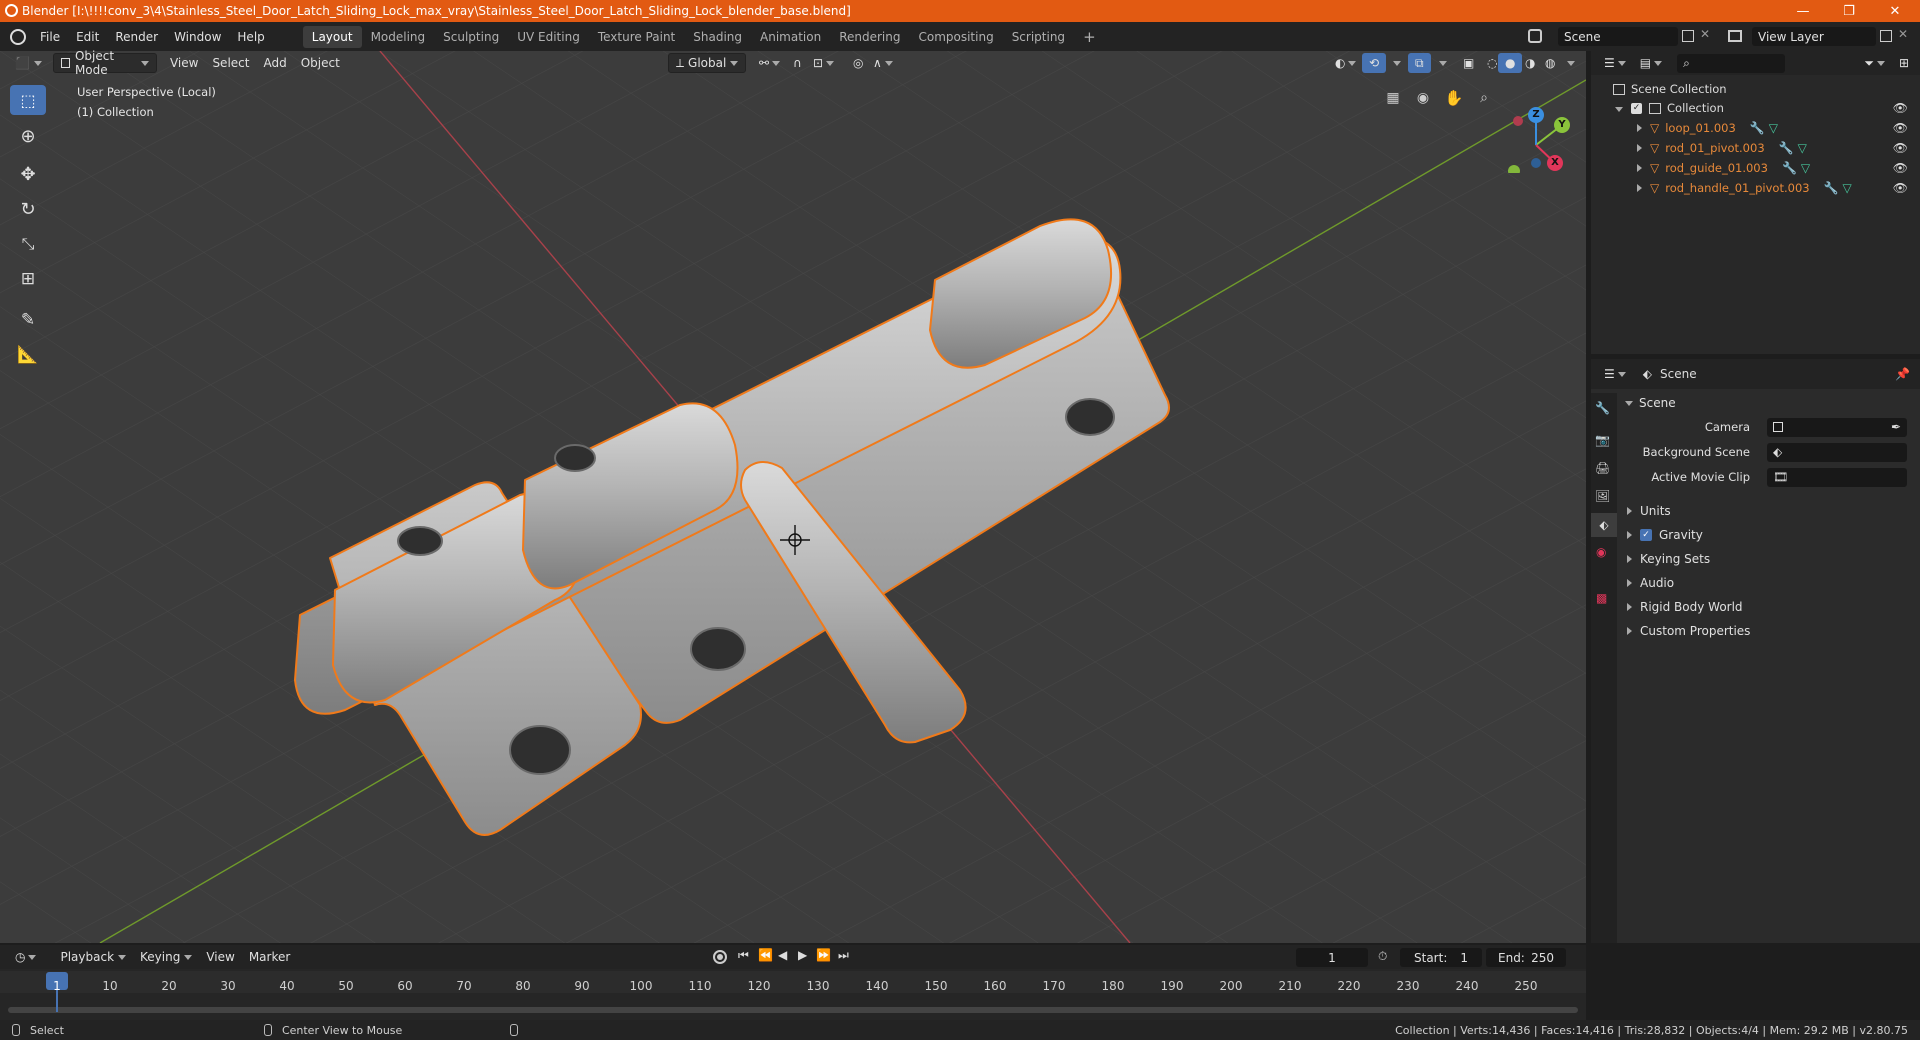 This screenshot has width=1920, height=1040. What do you see at coordinates (769, 63) in the screenshot?
I see `pivot-point-dropdown: ⚯` at bounding box center [769, 63].